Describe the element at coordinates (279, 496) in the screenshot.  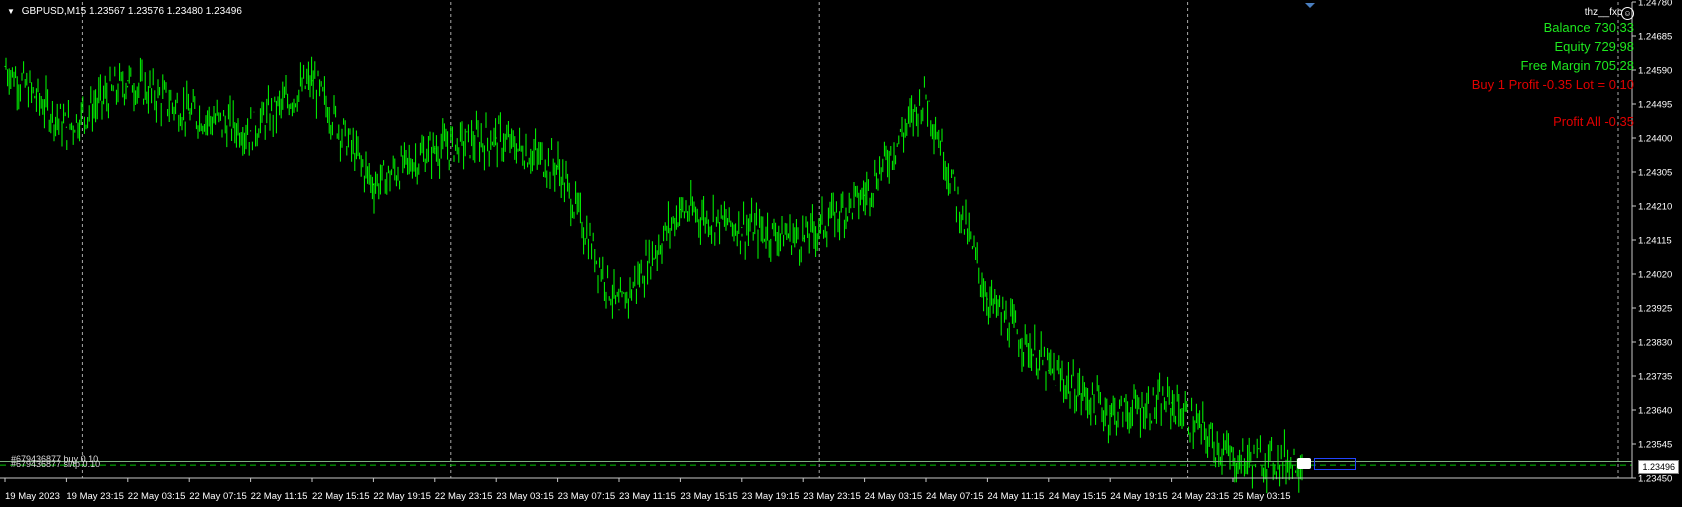
I see `x-tick-label: 22 May 11:15` at that location.